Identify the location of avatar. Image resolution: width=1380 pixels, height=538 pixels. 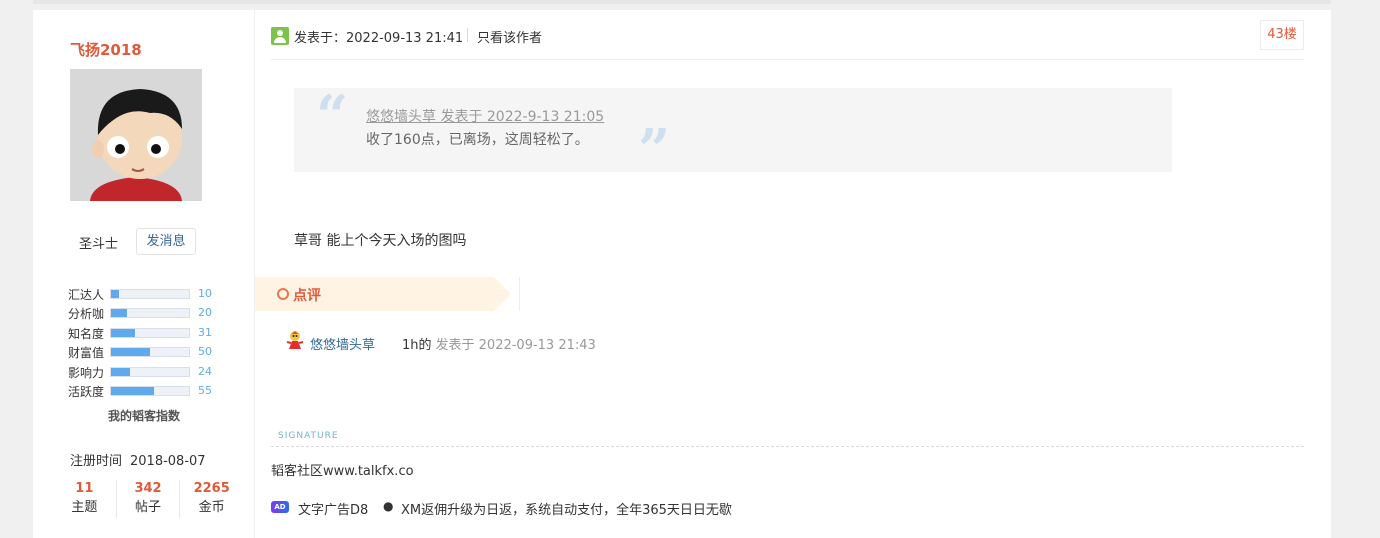
(136, 135).